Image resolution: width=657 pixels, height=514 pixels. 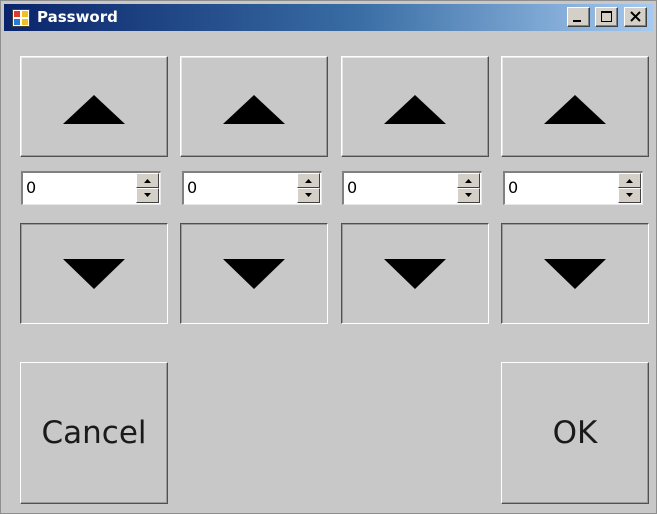 What do you see at coordinates (573, 188) in the screenshot?
I see `digit-4-field: 0` at bounding box center [573, 188].